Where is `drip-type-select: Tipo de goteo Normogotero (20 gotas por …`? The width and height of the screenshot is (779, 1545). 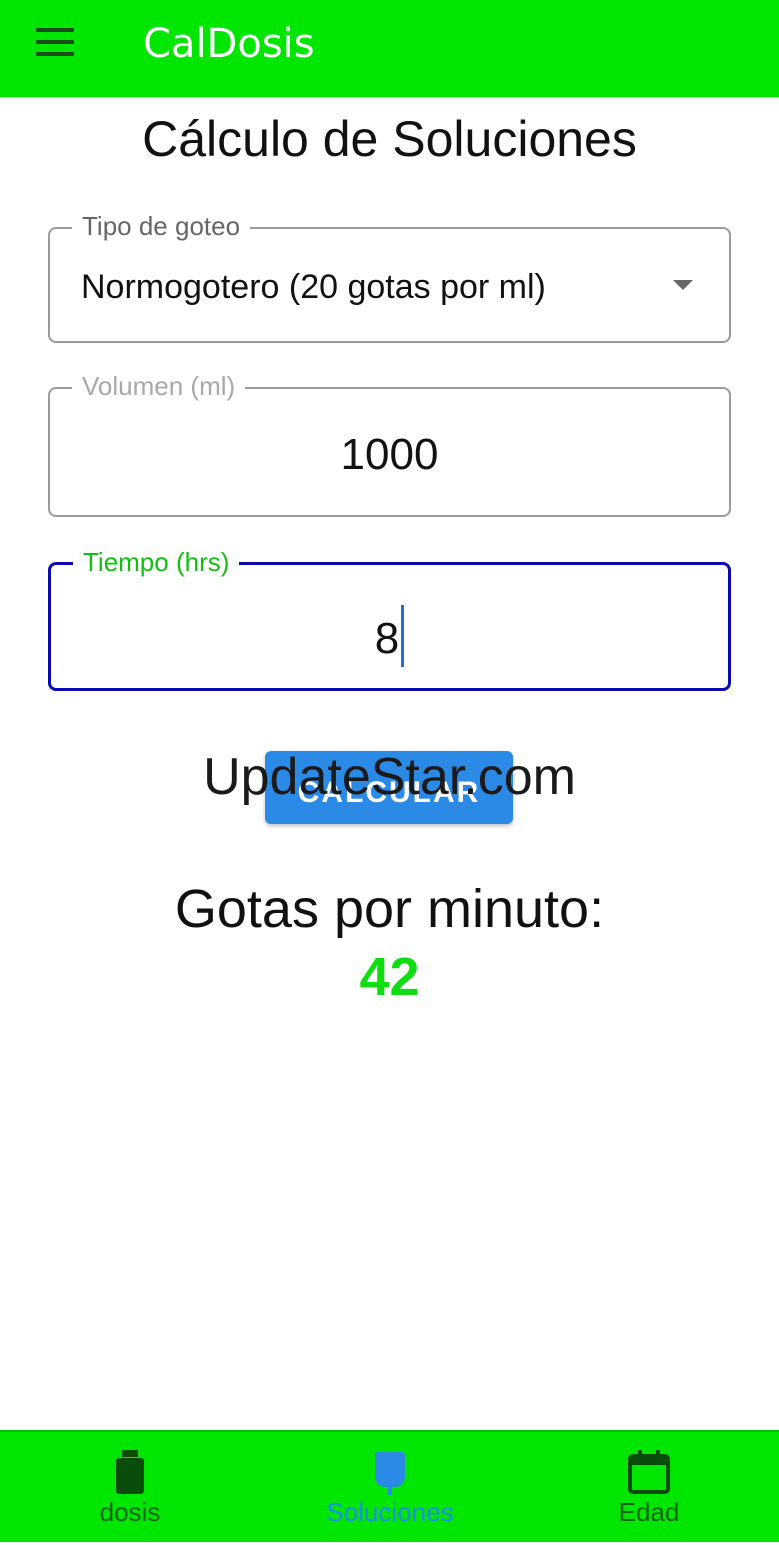
drip-type-select: Tipo de goteo Normogotero (20 gotas por … is located at coordinates (389, 276).